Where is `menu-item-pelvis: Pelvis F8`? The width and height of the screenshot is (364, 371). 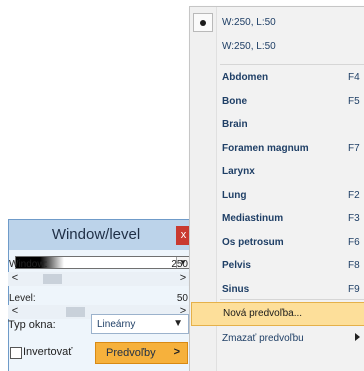
menu-item-pelvis: Pelvis F8 is located at coordinates (277, 266).